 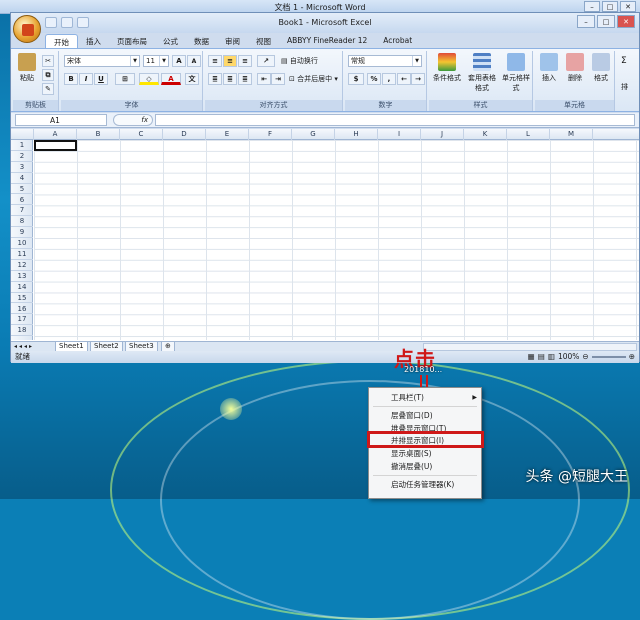 I want to click on fill-color-icon: ◇, so click(x=149, y=79).